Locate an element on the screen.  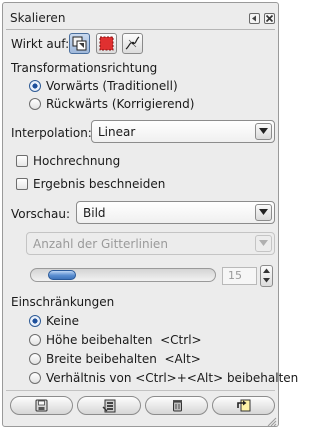
constraint-ratio-label: Verhältnis von <Ctrl>+<Alt> beibehalten is located at coordinates (172, 378).